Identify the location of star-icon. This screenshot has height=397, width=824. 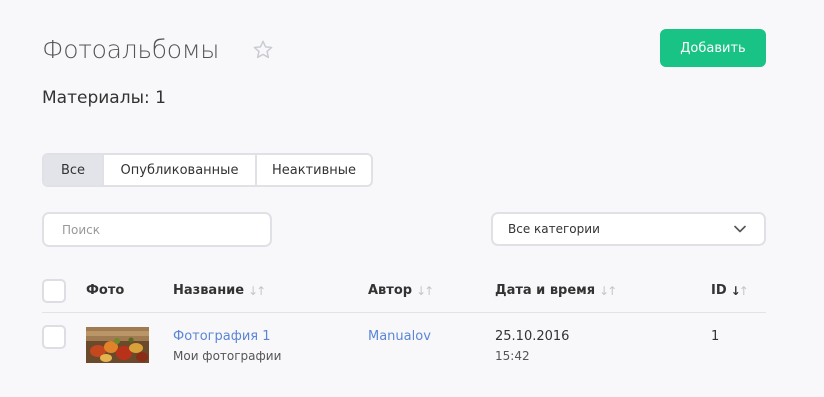
(263, 50).